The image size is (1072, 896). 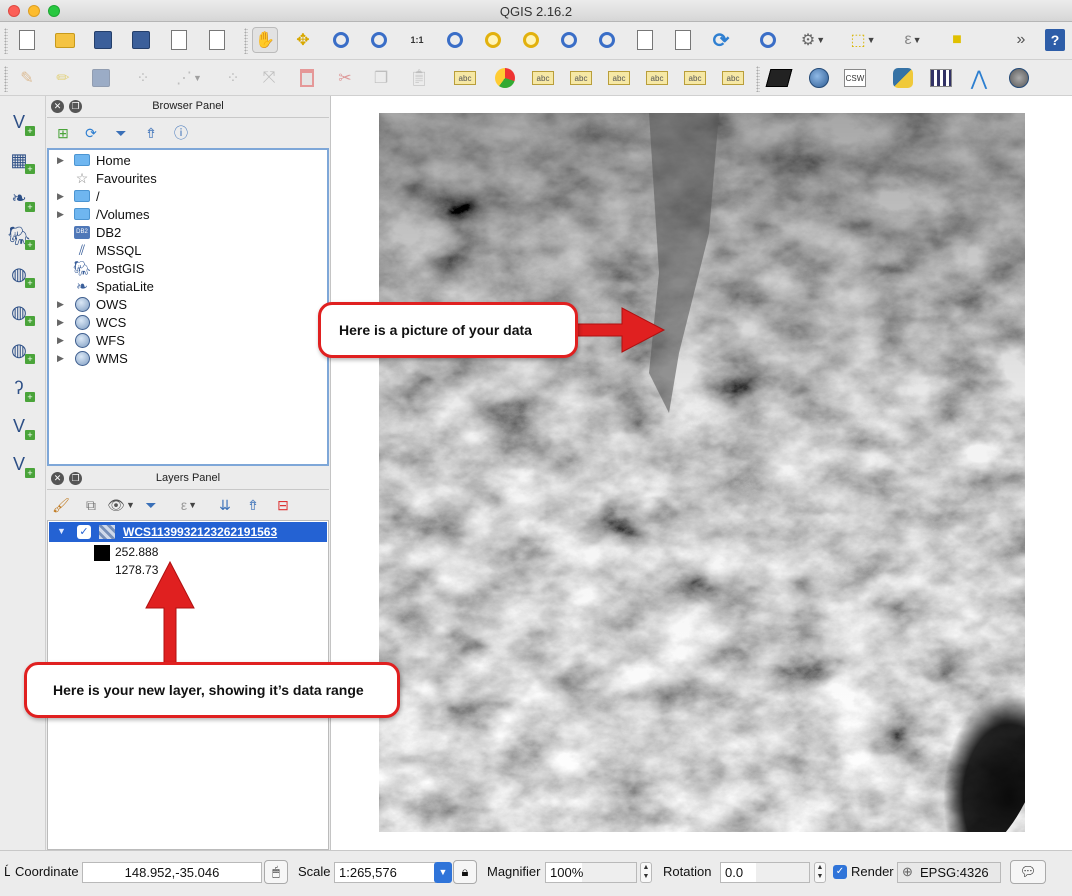 What do you see at coordinates (20, 160) in the screenshot?
I see `add-raster-layer-button: ▦ +` at bounding box center [20, 160].